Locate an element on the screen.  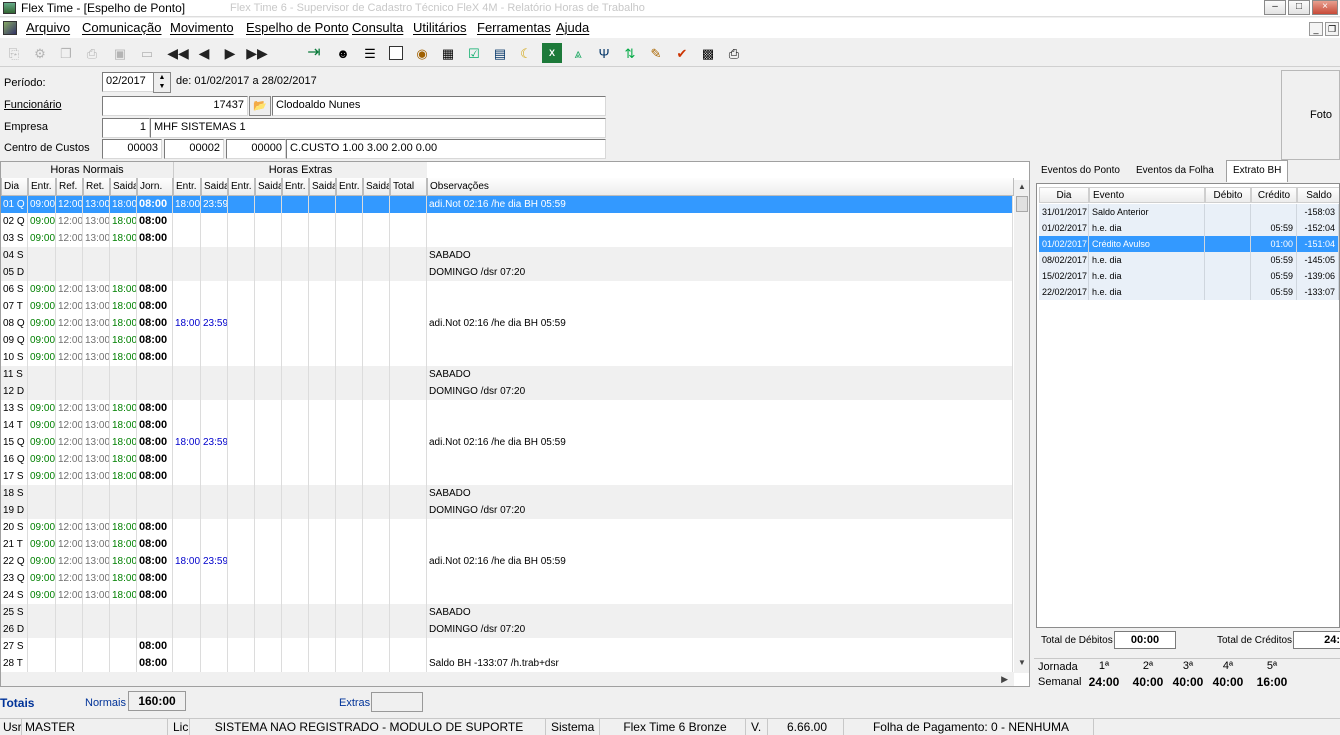
col-header-extra-entrada-4: Entr. is located at coordinates (349, 187).